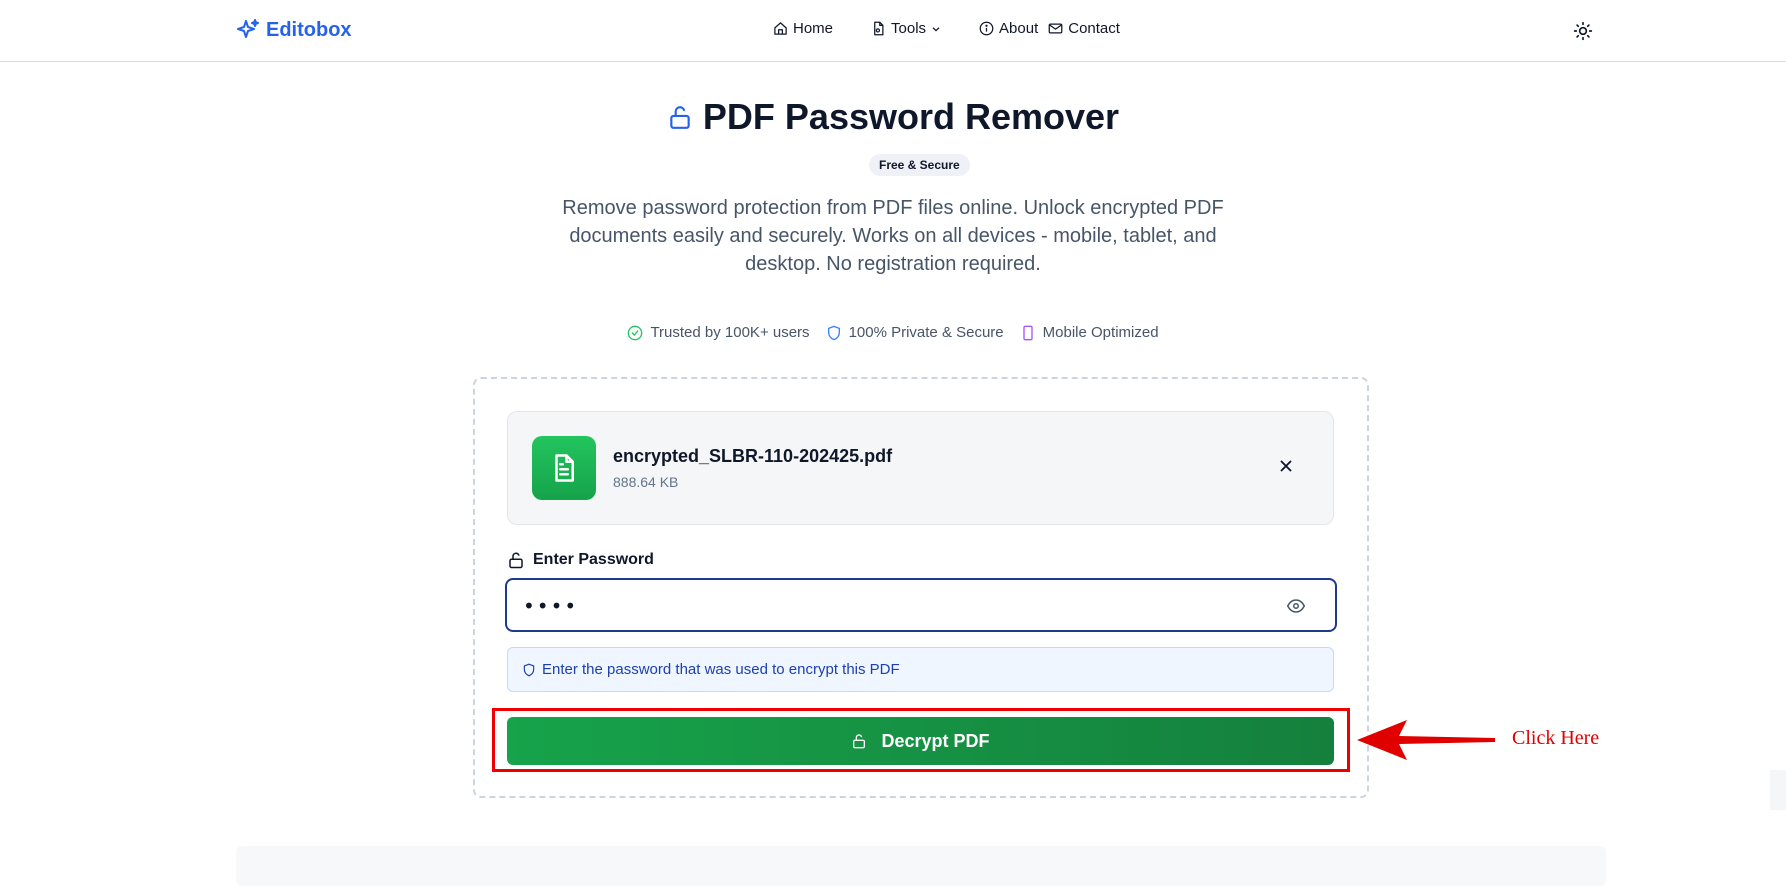  Describe the element at coordinates (780, 28) in the screenshot. I see `home-icon` at that location.